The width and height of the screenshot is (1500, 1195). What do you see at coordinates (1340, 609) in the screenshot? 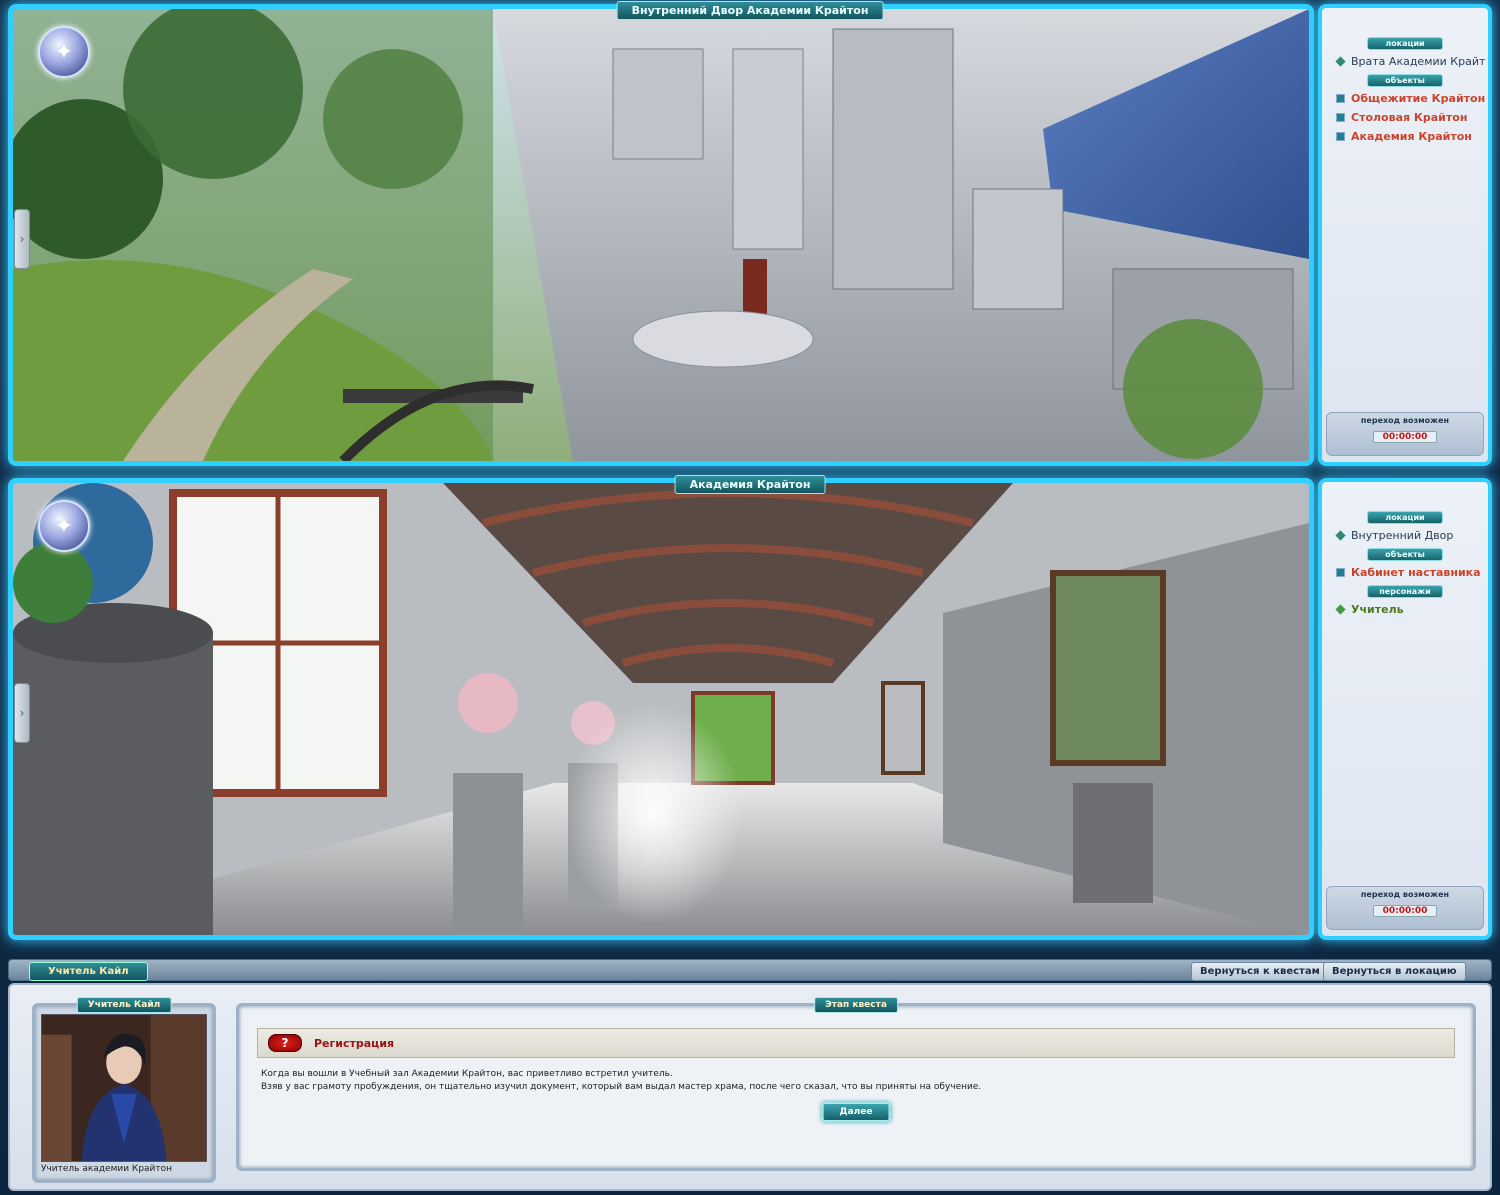
I see `character-icon` at bounding box center [1340, 609].